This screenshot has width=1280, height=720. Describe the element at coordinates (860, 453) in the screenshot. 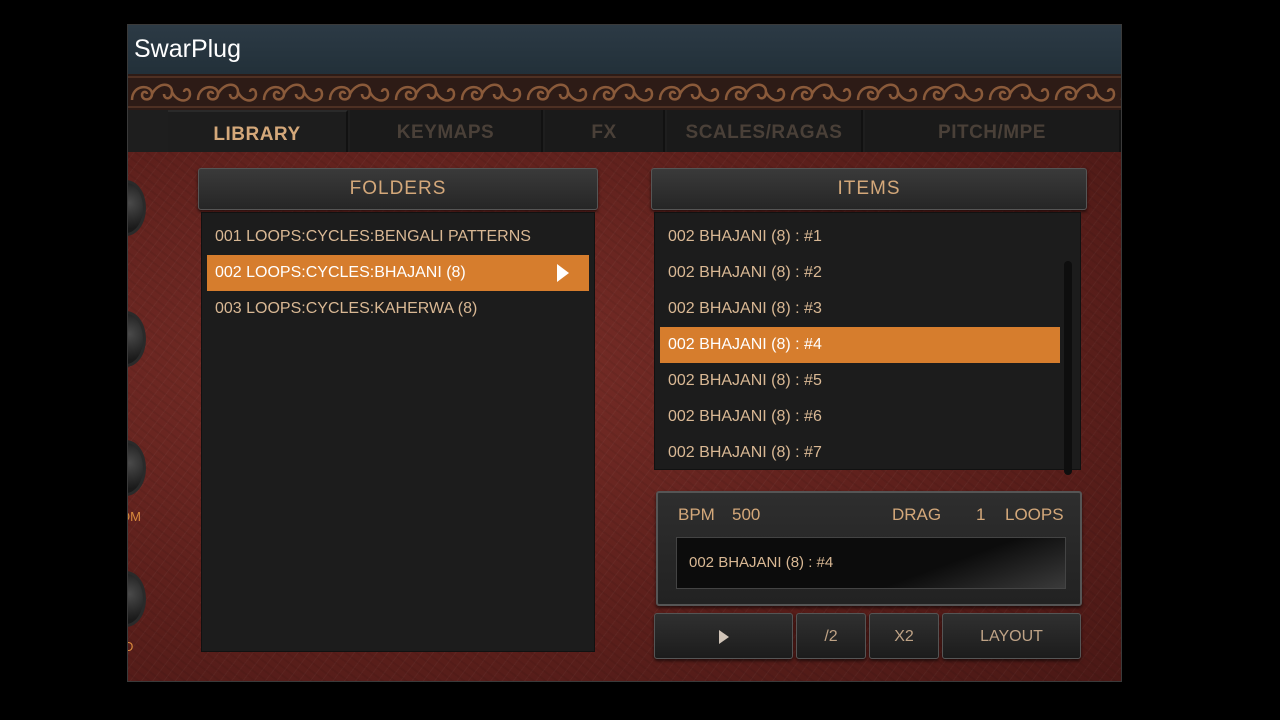

I see `list-item: 002 BHAJANI (8) : #7` at that location.